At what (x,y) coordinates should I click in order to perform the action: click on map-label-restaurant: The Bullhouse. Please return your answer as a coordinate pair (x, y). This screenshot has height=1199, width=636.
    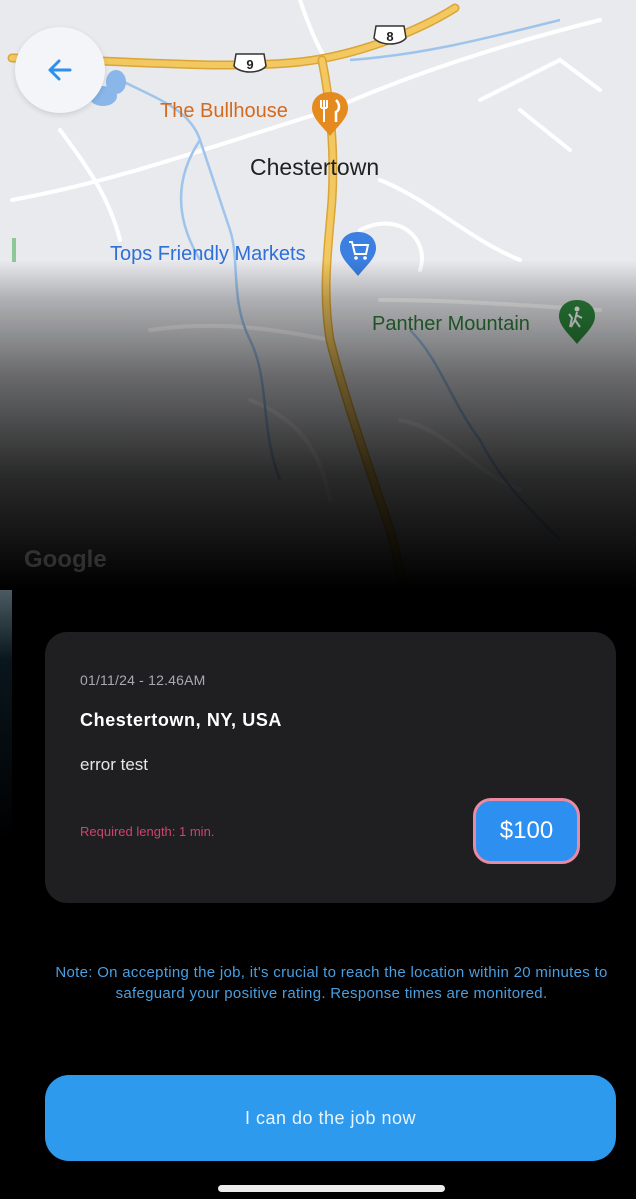
    Looking at the image, I should click on (224, 111).